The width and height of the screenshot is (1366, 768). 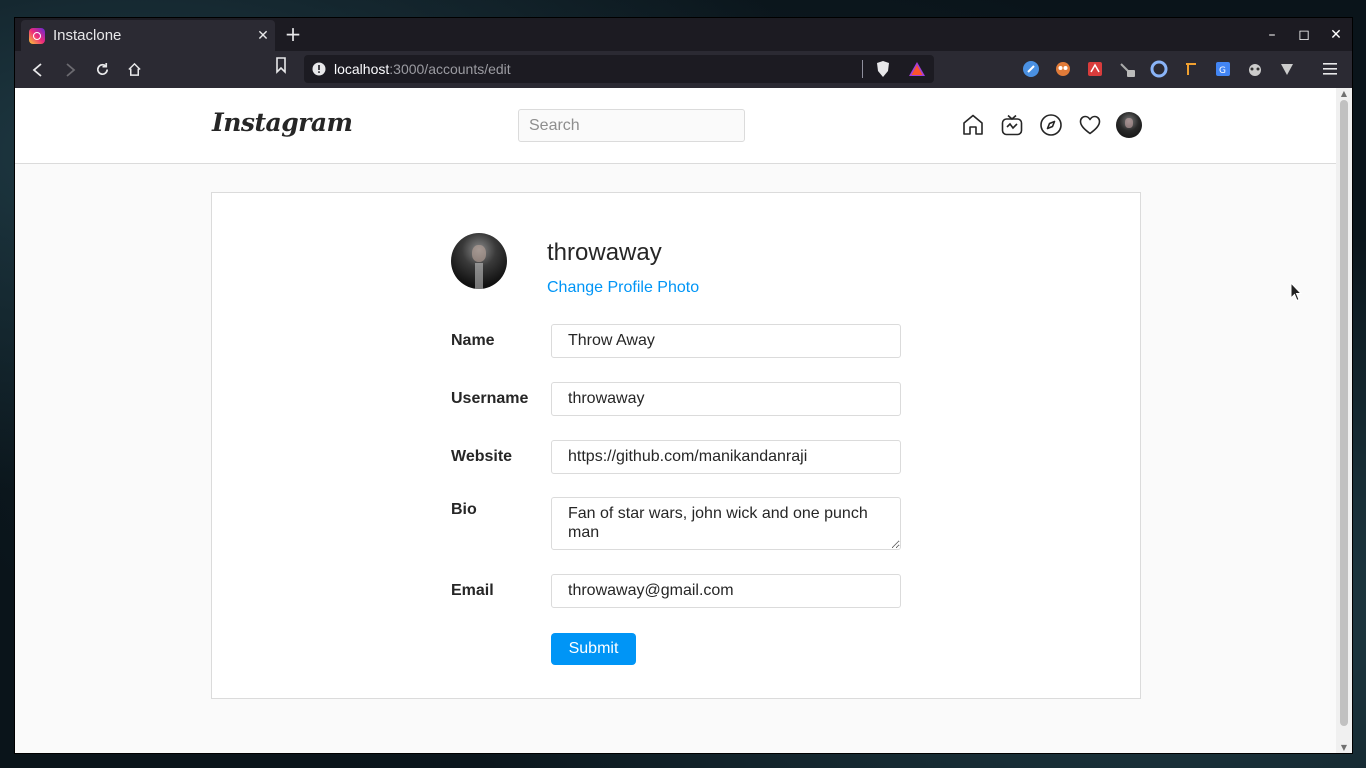 I want to click on igtv-icon, so click(x=1012, y=125).